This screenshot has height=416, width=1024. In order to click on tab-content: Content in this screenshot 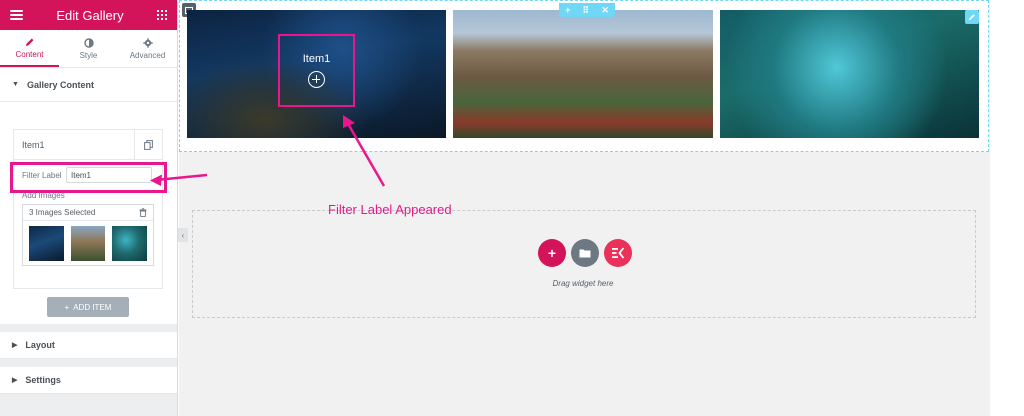, I will do `click(29, 48)`.